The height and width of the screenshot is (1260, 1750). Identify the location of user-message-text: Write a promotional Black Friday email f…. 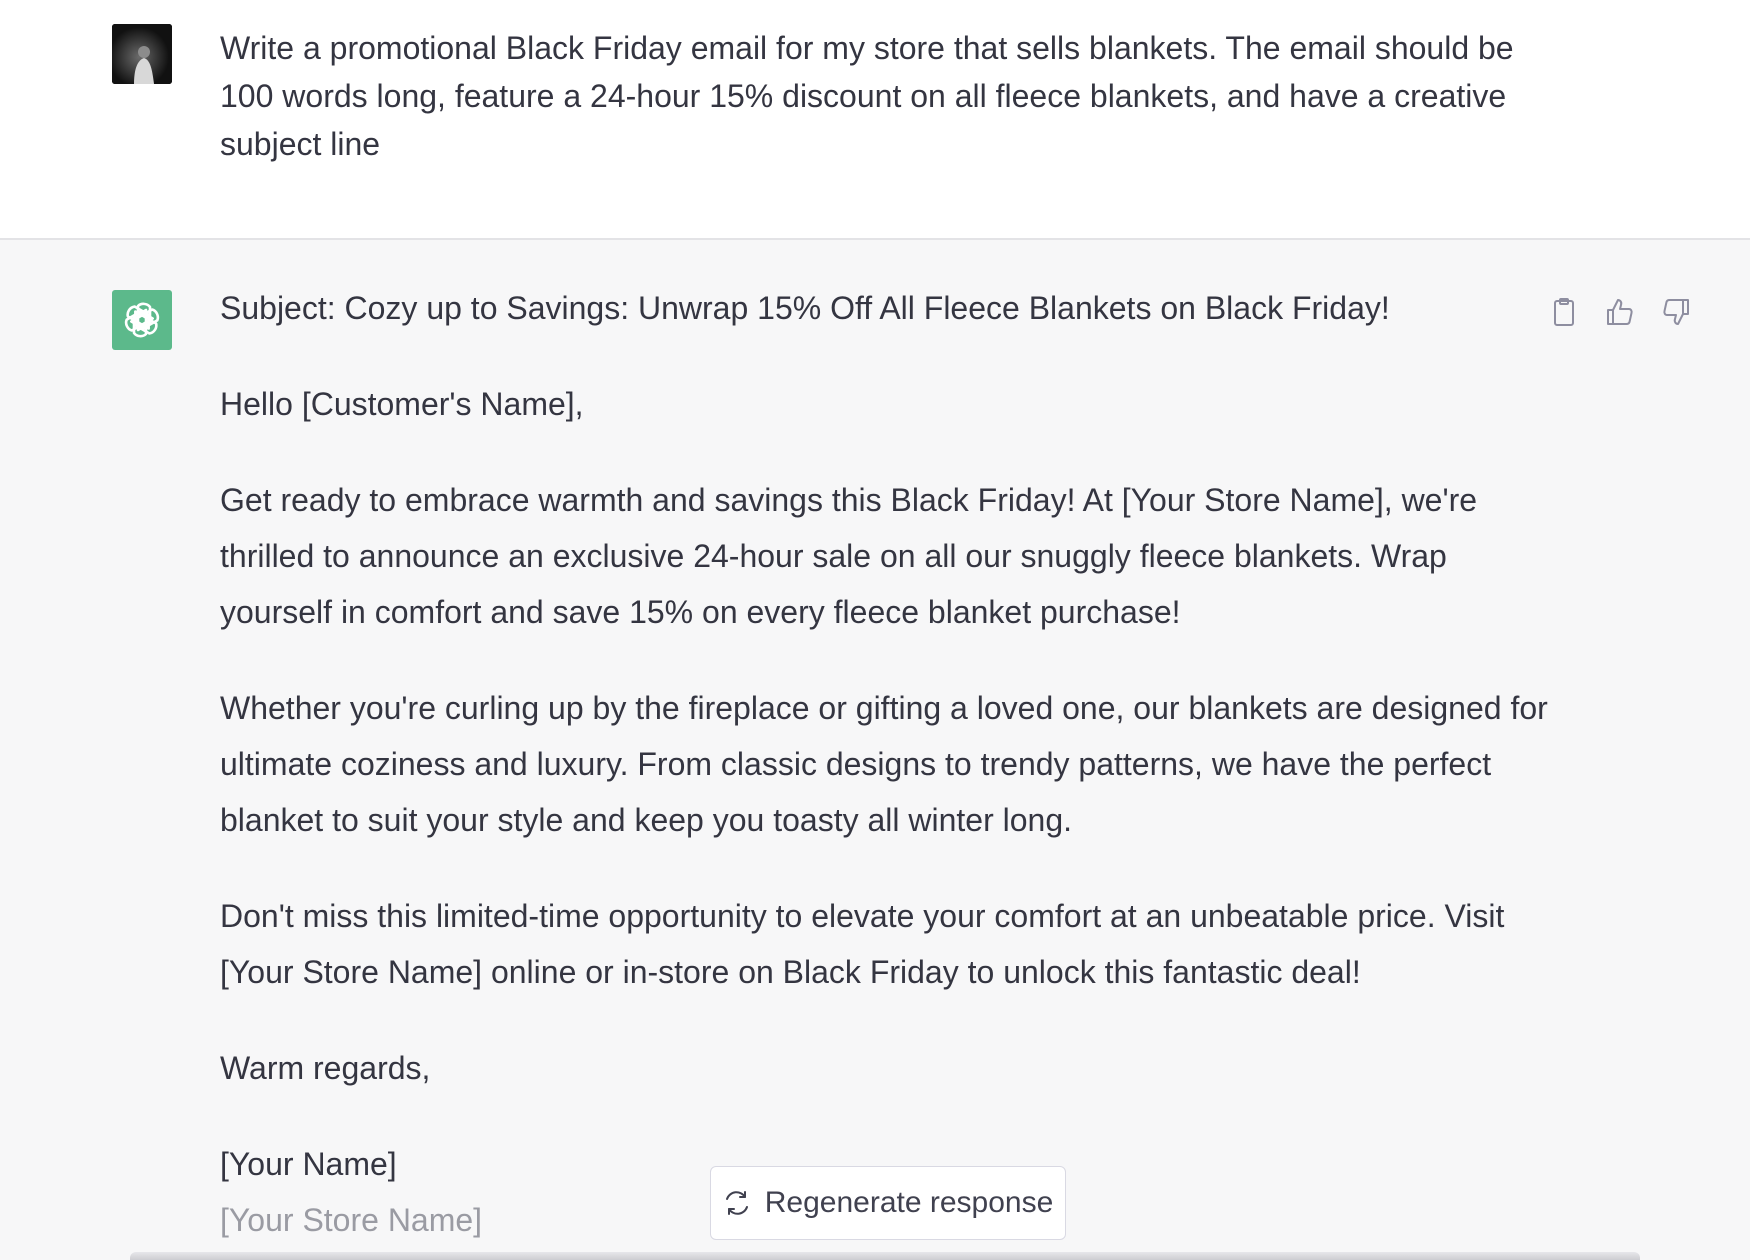
(867, 96).